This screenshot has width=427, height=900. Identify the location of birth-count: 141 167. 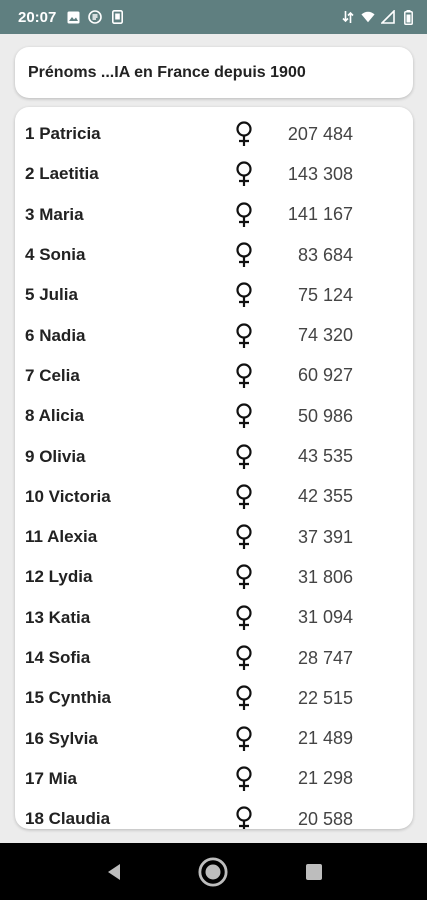
(320, 214).